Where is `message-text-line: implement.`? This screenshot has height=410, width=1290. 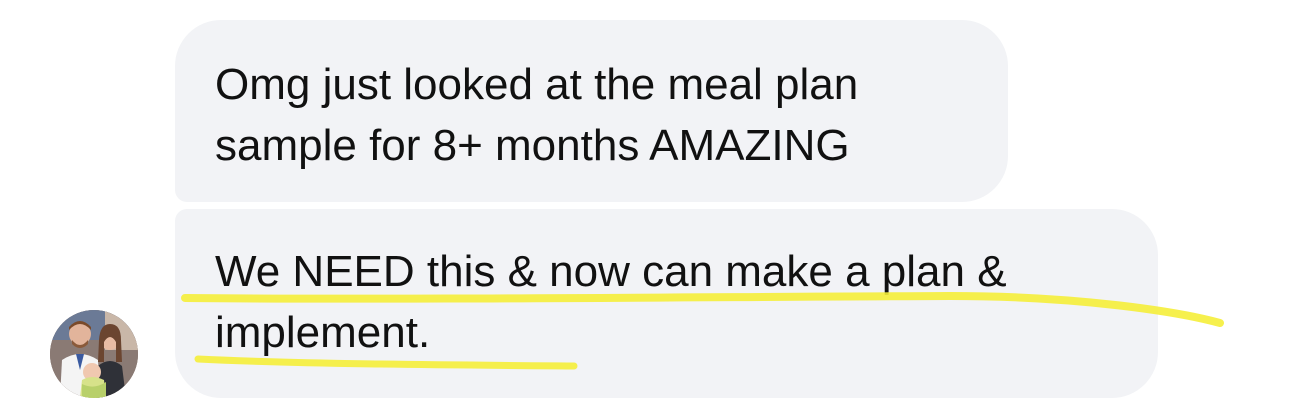 message-text-line: implement. is located at coordinates (323, 332).